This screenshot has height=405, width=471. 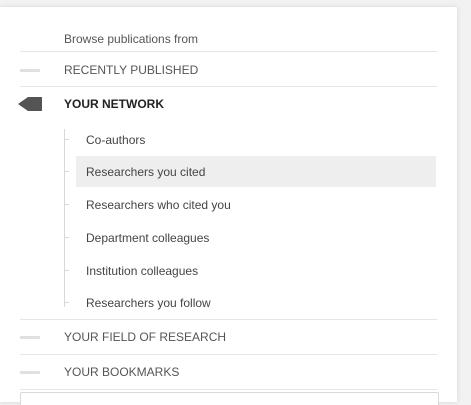 What do you see at coordinates (256, 237) in the screenshot?
I see `network-item-department-colleagues: Department colleagues` at bounding box center [256, 237].